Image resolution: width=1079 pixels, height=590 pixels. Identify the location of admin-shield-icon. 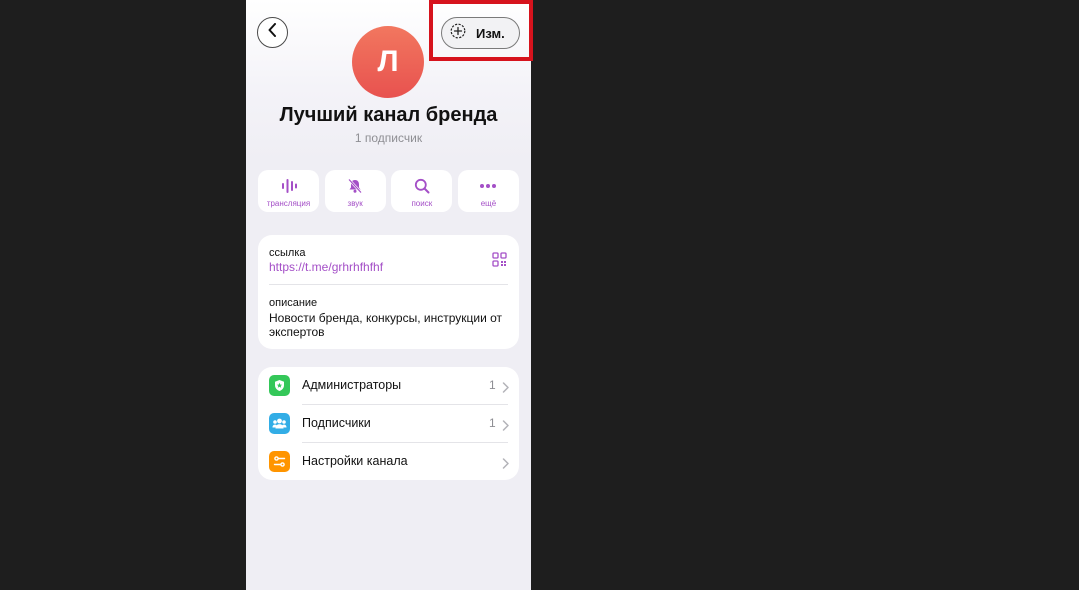
(279, 385).